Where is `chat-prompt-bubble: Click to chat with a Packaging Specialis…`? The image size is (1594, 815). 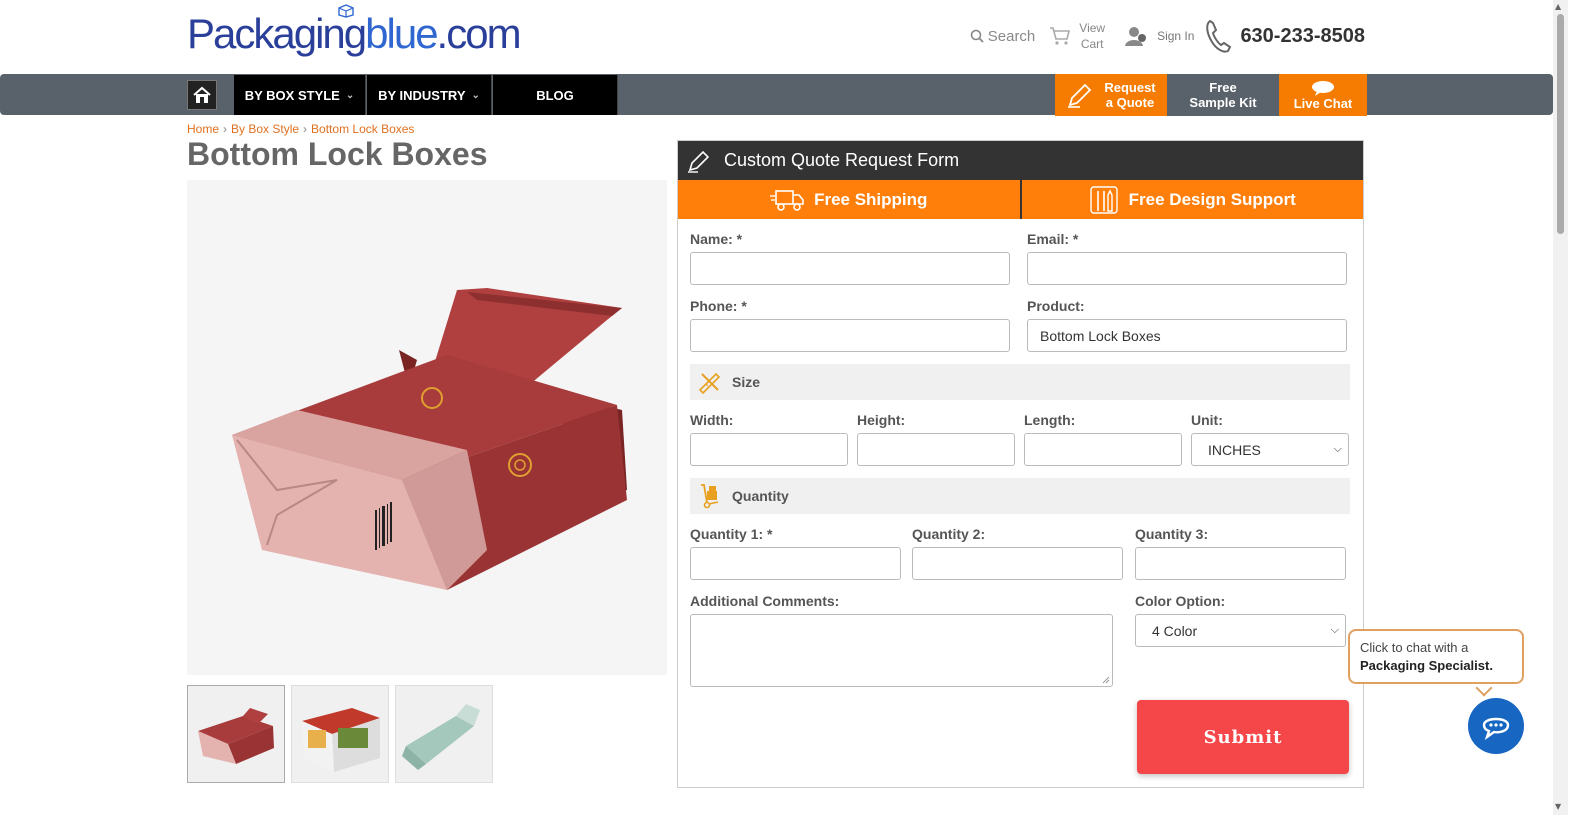 chat-prompt-bubble: Click to chat with a Packaging Specialis… is located at coordinates (1436, 656).